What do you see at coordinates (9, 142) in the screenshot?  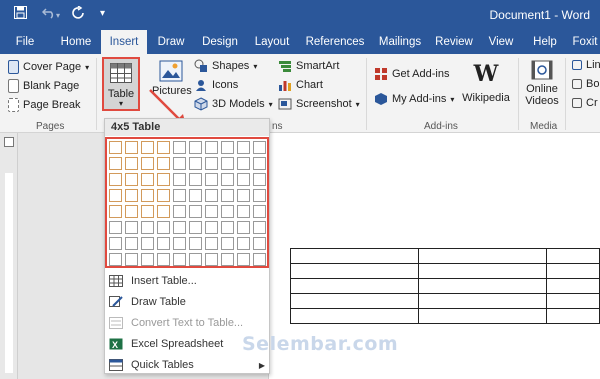 I see `tab-selector` at bounding box center [9, 142].